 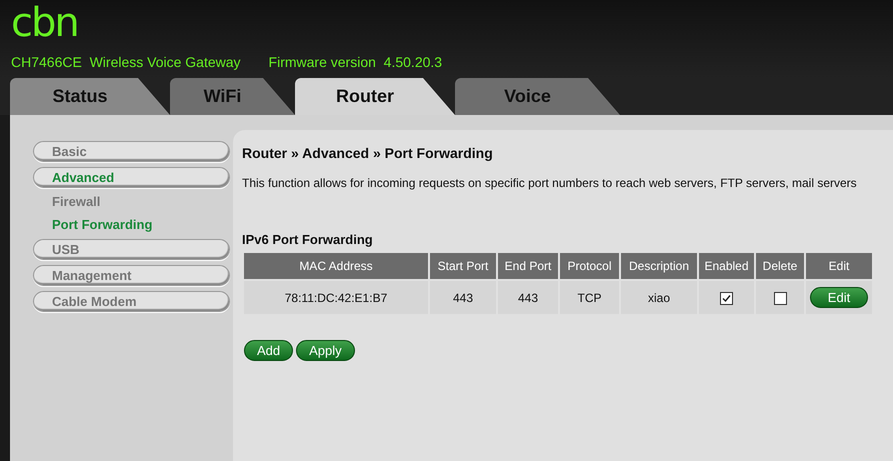 I want to click on column-header: End Port, so click(x=528, y=266).